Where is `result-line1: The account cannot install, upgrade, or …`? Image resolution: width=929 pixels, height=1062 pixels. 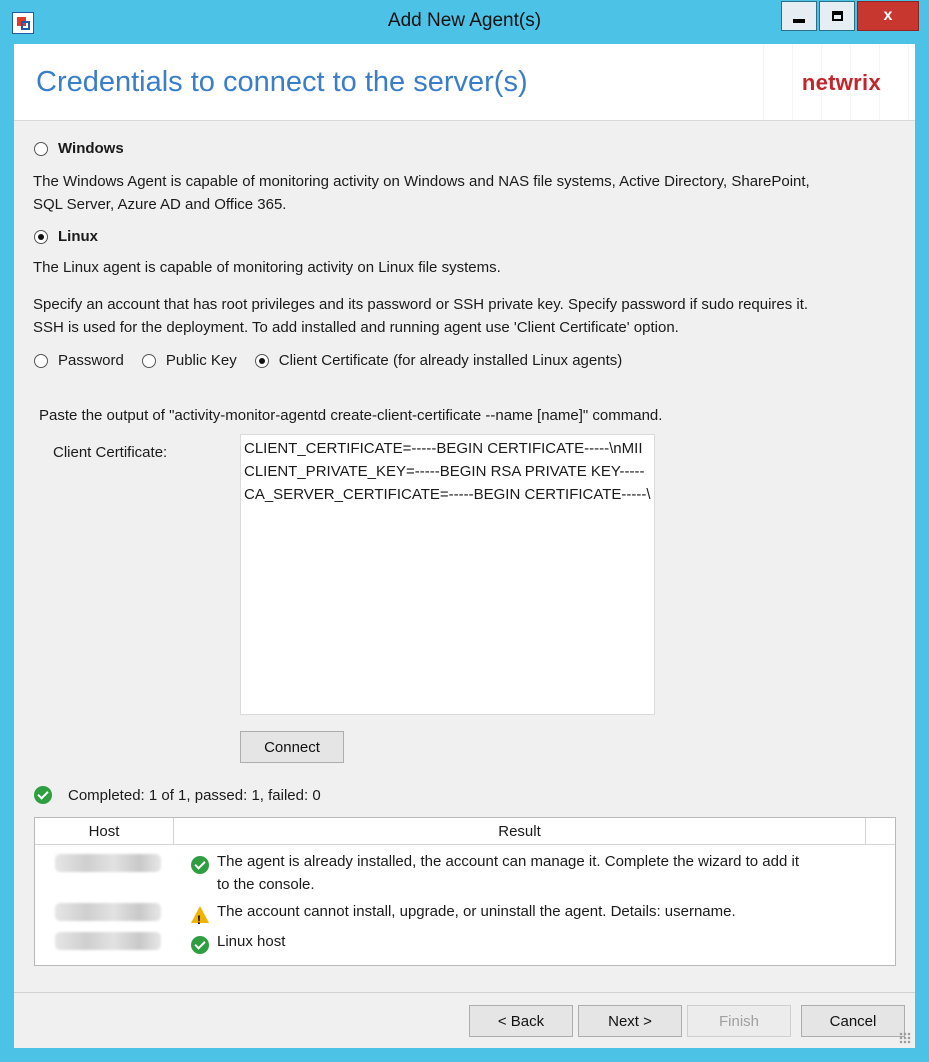
result-line1: The account cannot install, upgrade, or … is located at coordinates (476, 911).